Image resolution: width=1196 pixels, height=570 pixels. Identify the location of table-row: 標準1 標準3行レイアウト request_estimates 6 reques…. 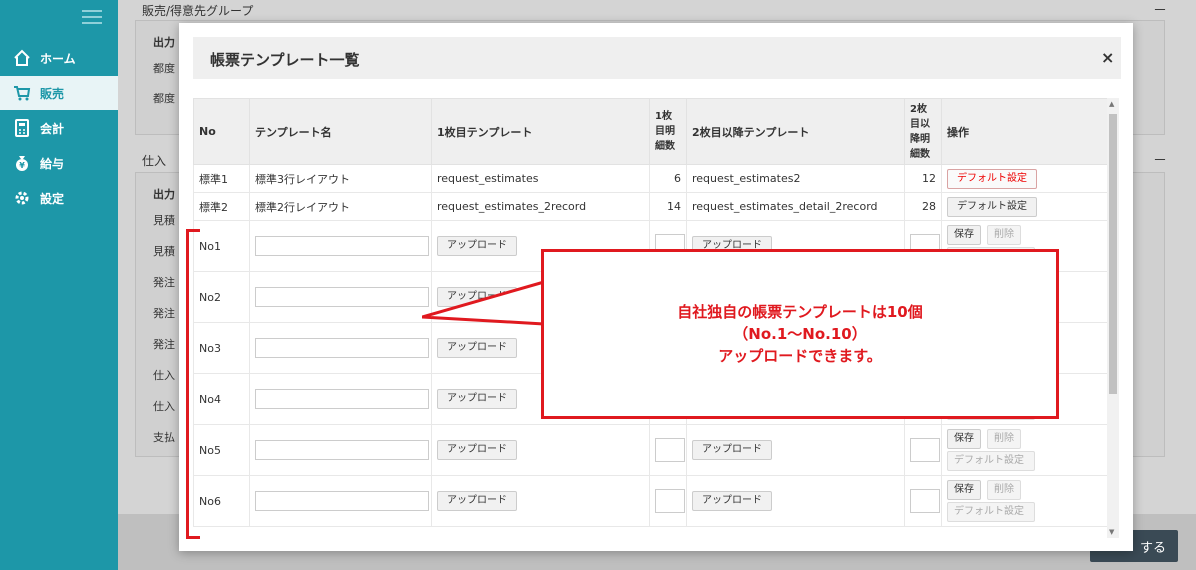
(650, 178).